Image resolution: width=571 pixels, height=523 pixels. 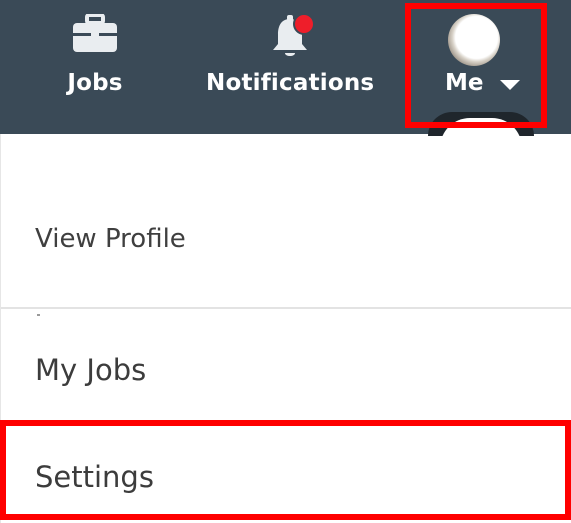 I want to click on nav-me-label: Me, so click(x=464, y=83).